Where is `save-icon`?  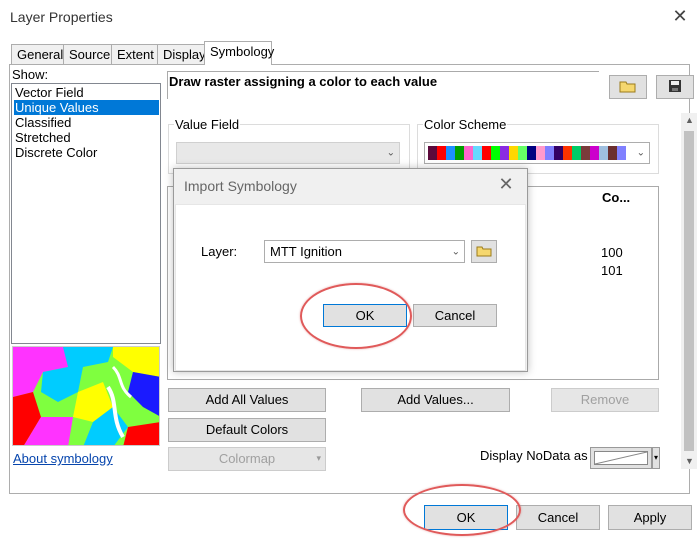 save-icon is located at coordinates (675, 87).